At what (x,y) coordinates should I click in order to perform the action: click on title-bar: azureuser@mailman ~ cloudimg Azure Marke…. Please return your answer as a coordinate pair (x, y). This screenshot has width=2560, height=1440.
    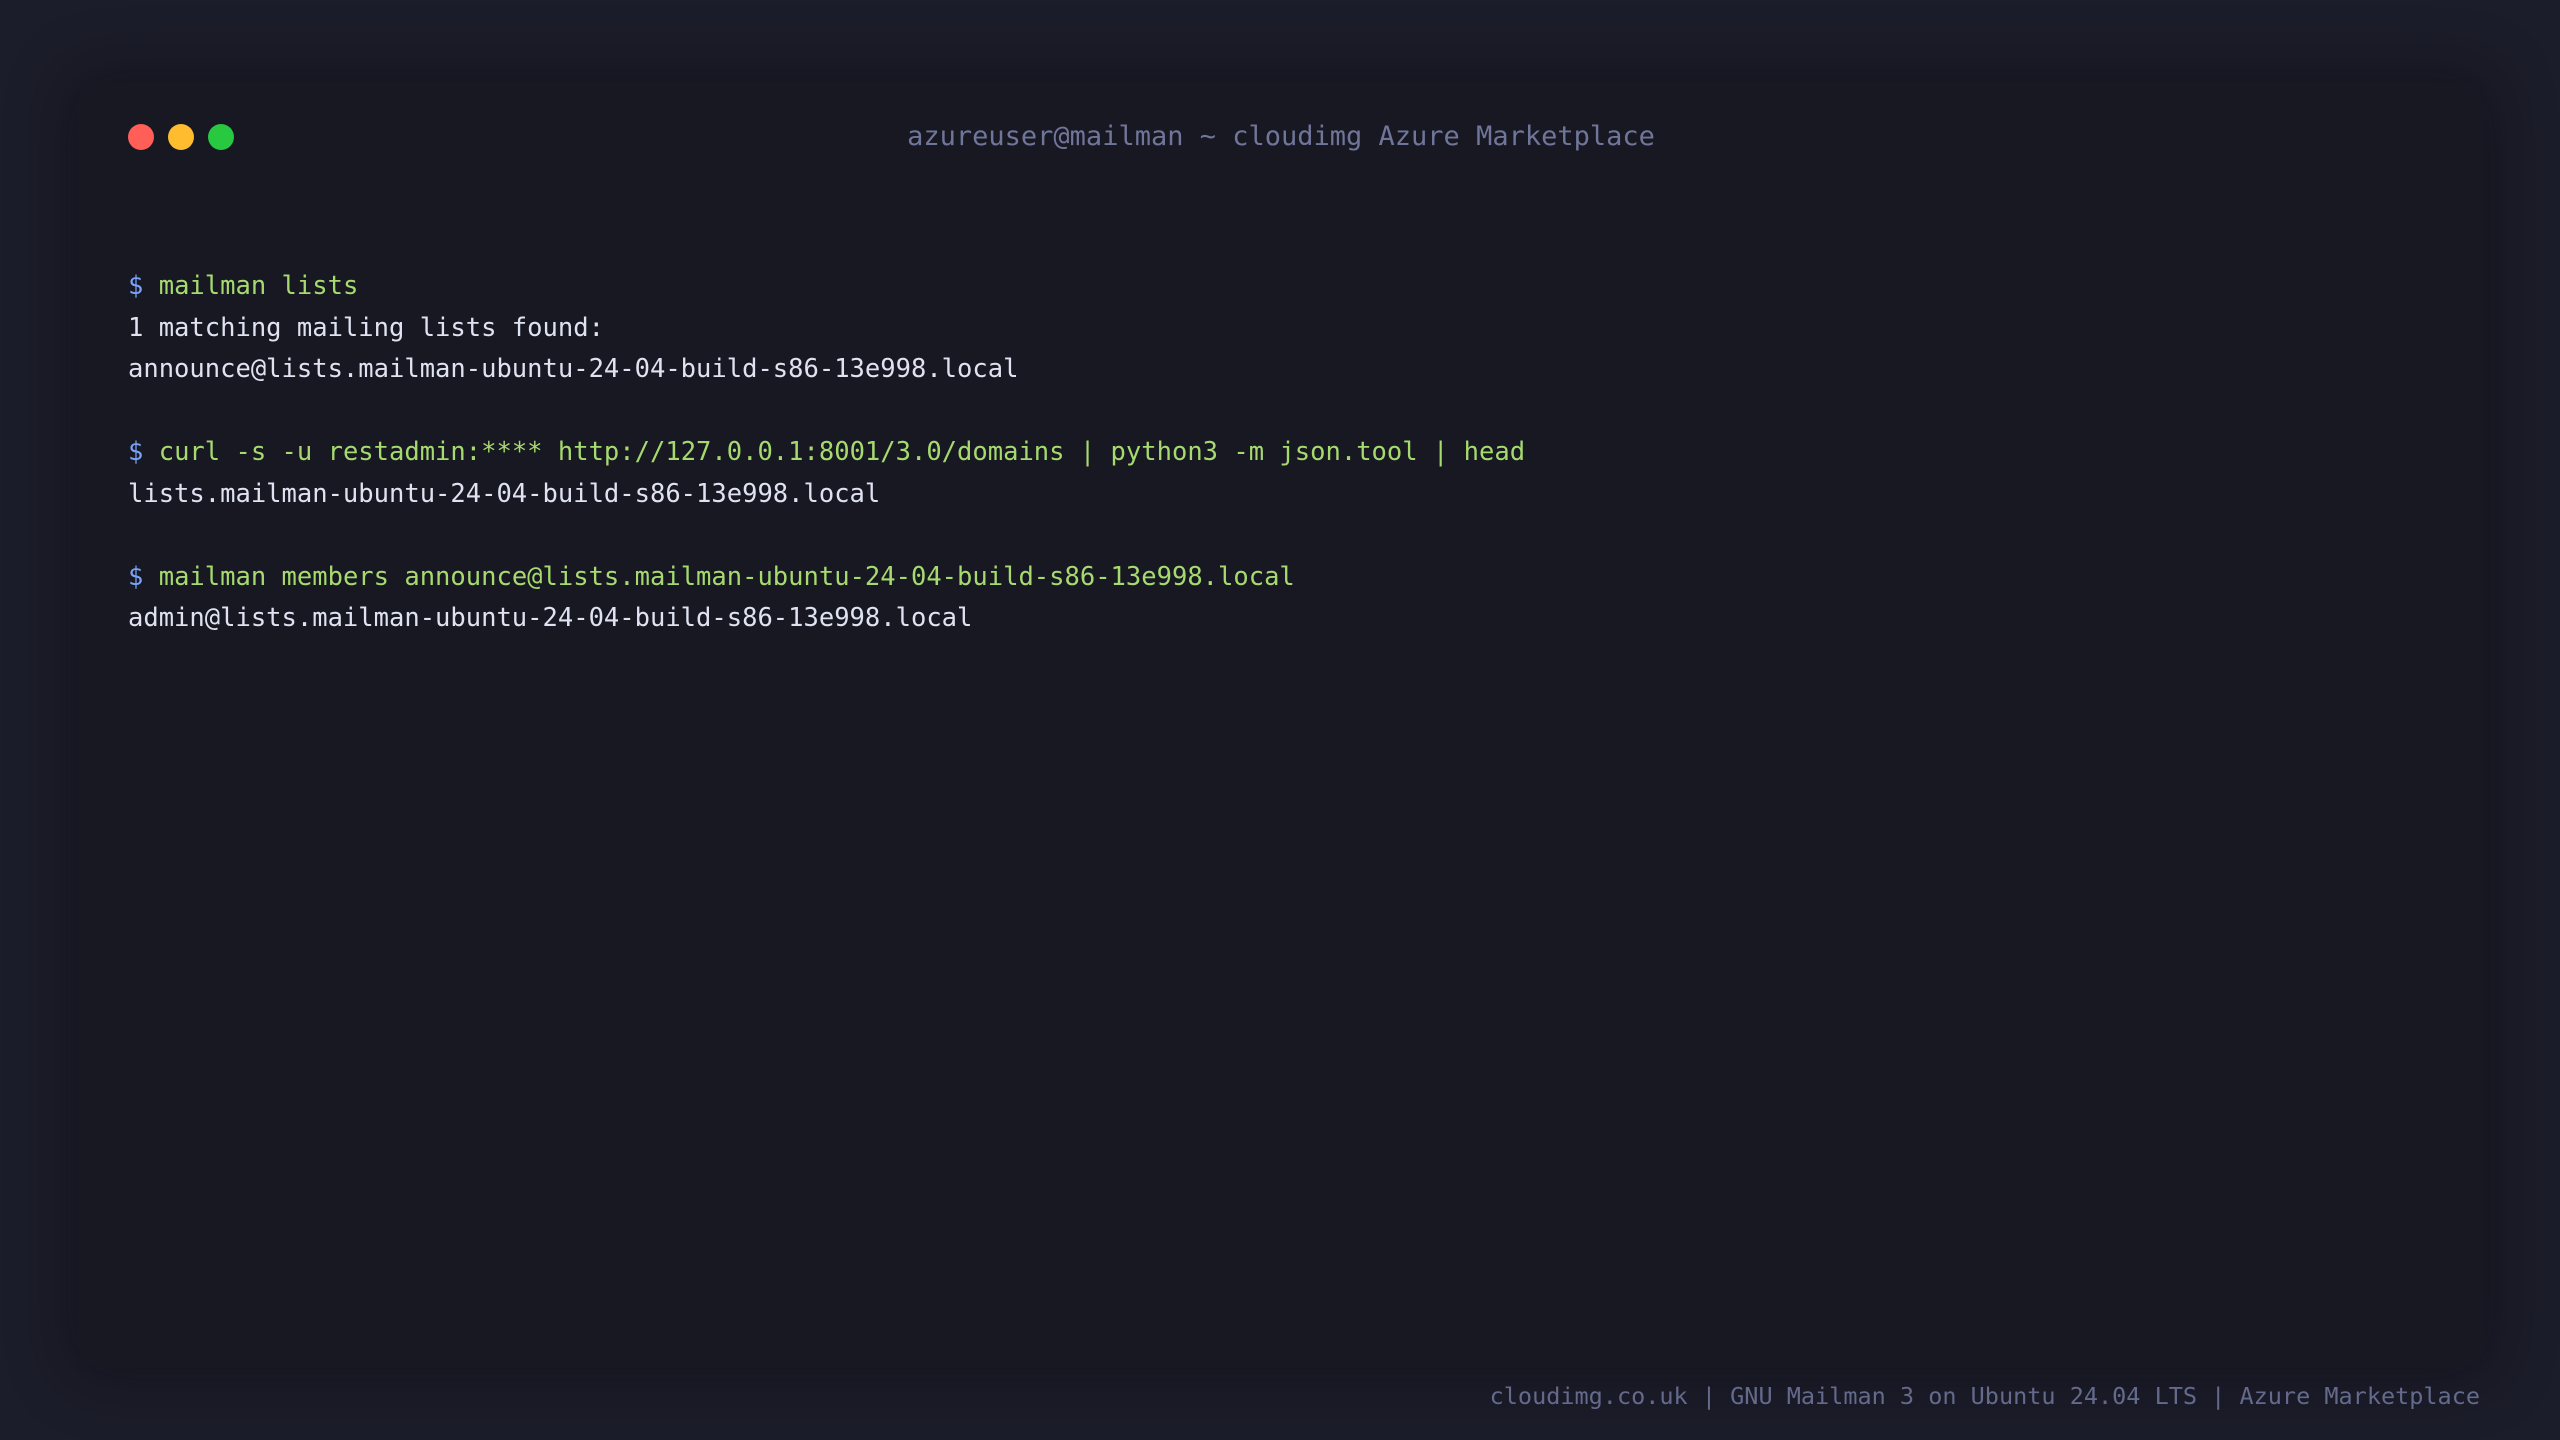
    Looking at the image, I should click on (1281, 137).